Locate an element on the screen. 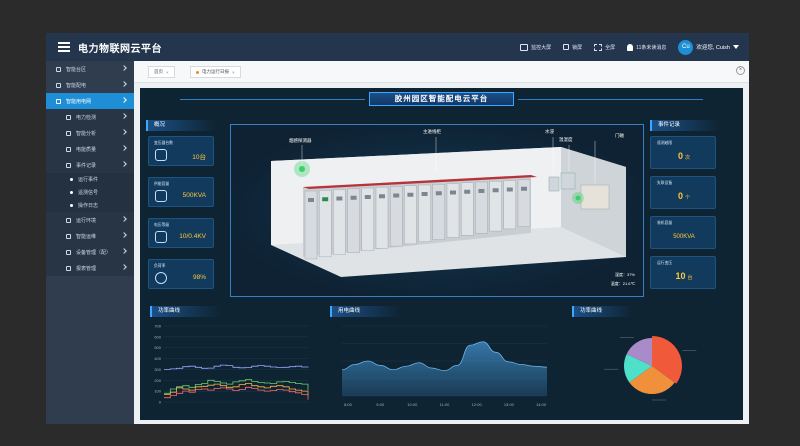 The width and height of the screenshot is (800, 446). tab-bar: 首页 × 电力运行日报 × × is located at coordinates (441, 72).